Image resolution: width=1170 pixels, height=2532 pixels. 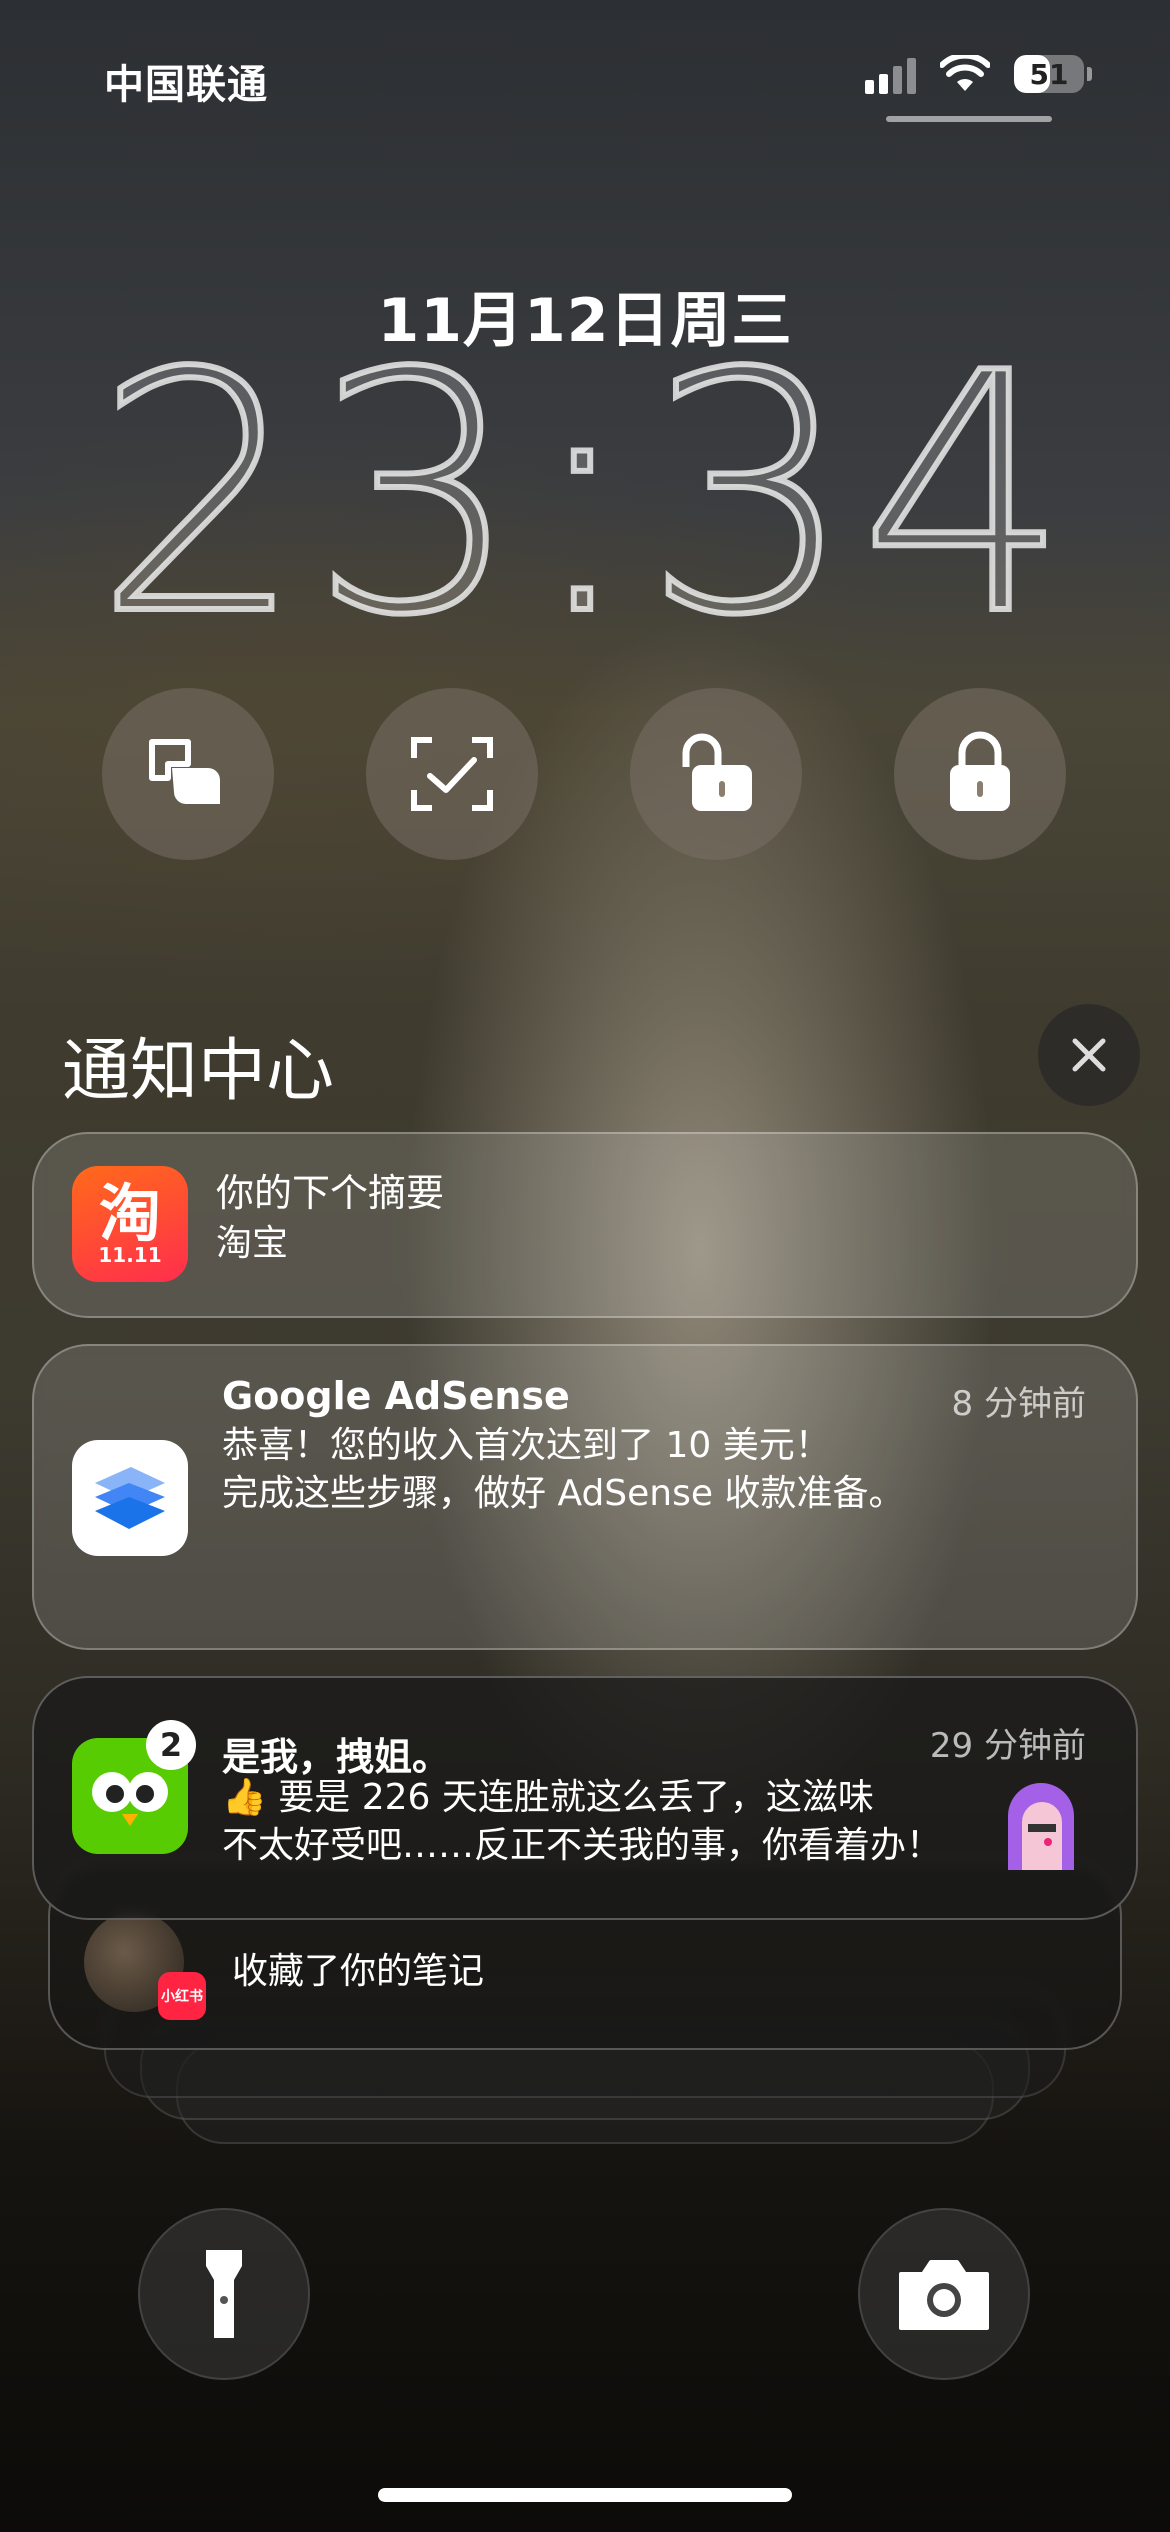 I want to click on battery-percent: 51, so click(x=1049, y=74).